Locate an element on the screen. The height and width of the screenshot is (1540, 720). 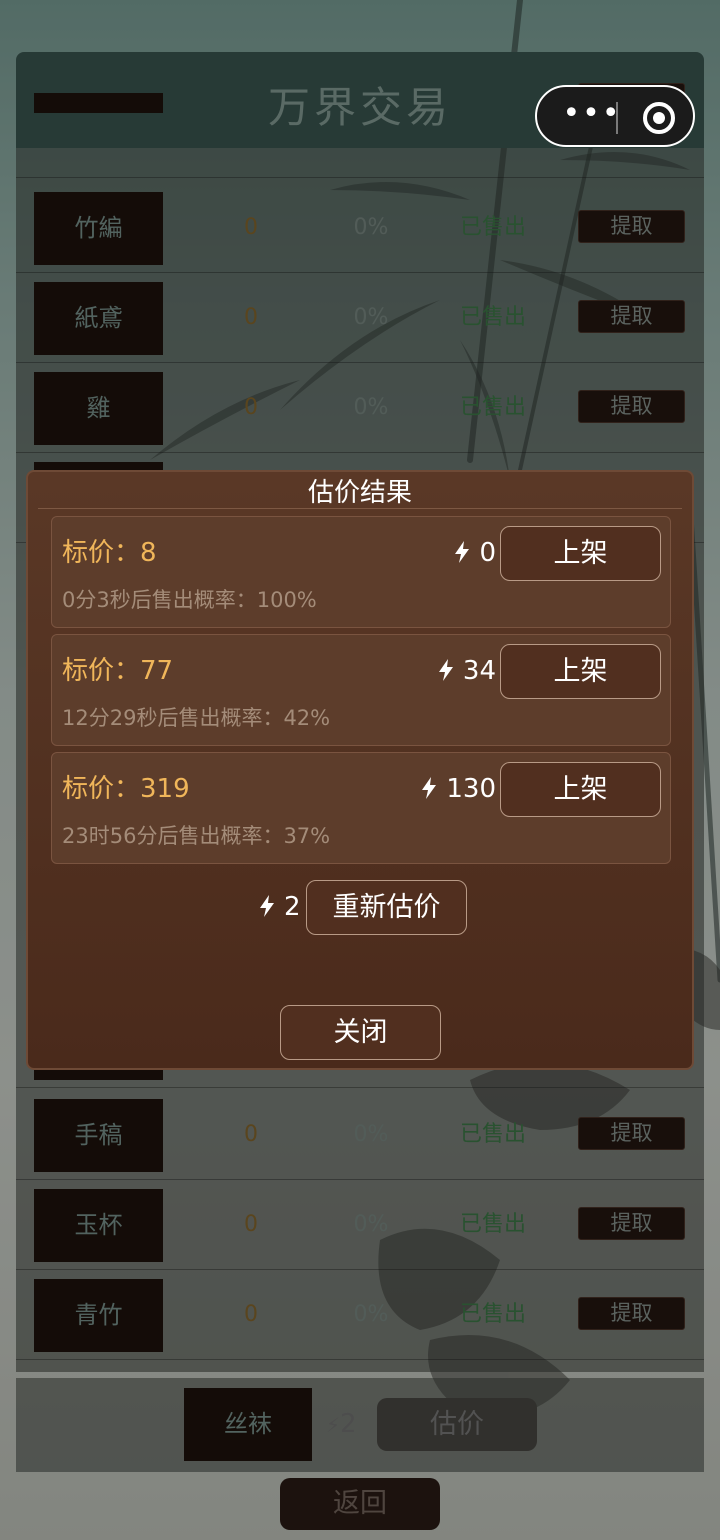
offer-price: 标价：319 is located at coordinates (126, 789).